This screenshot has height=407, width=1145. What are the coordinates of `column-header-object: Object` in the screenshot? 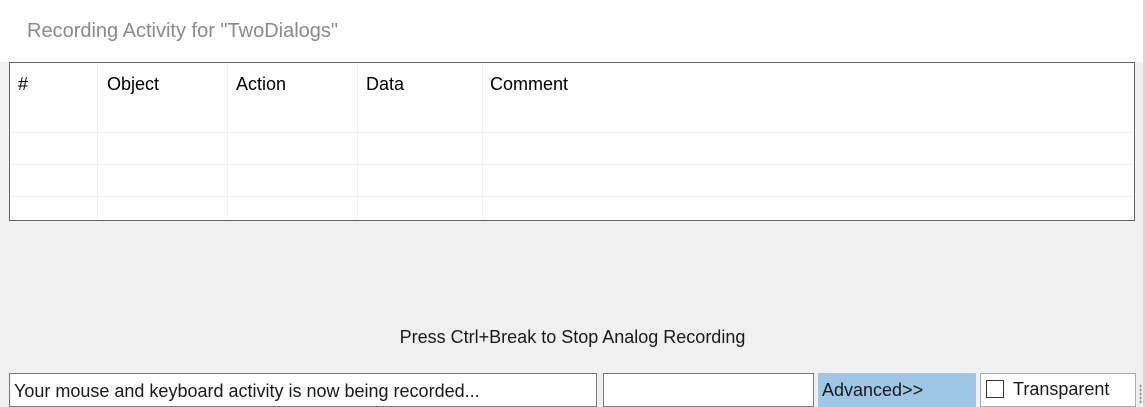 It's located at (133, 84).